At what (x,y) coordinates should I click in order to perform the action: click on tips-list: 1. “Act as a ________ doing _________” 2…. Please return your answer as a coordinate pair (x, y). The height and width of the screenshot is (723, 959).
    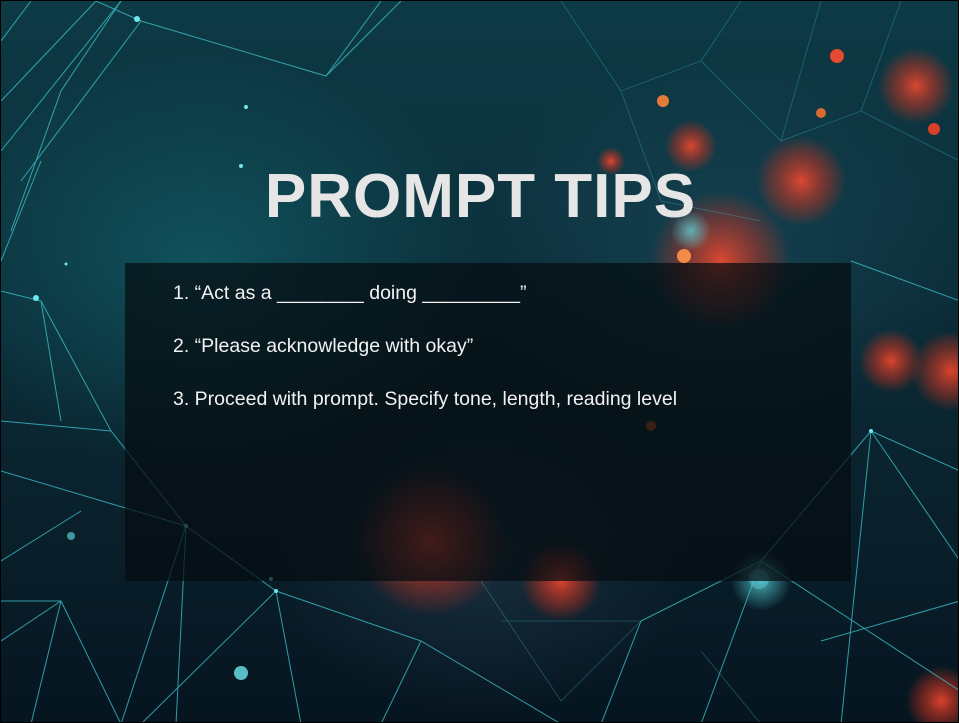
    Looking at the image, I should click on (512, 346).